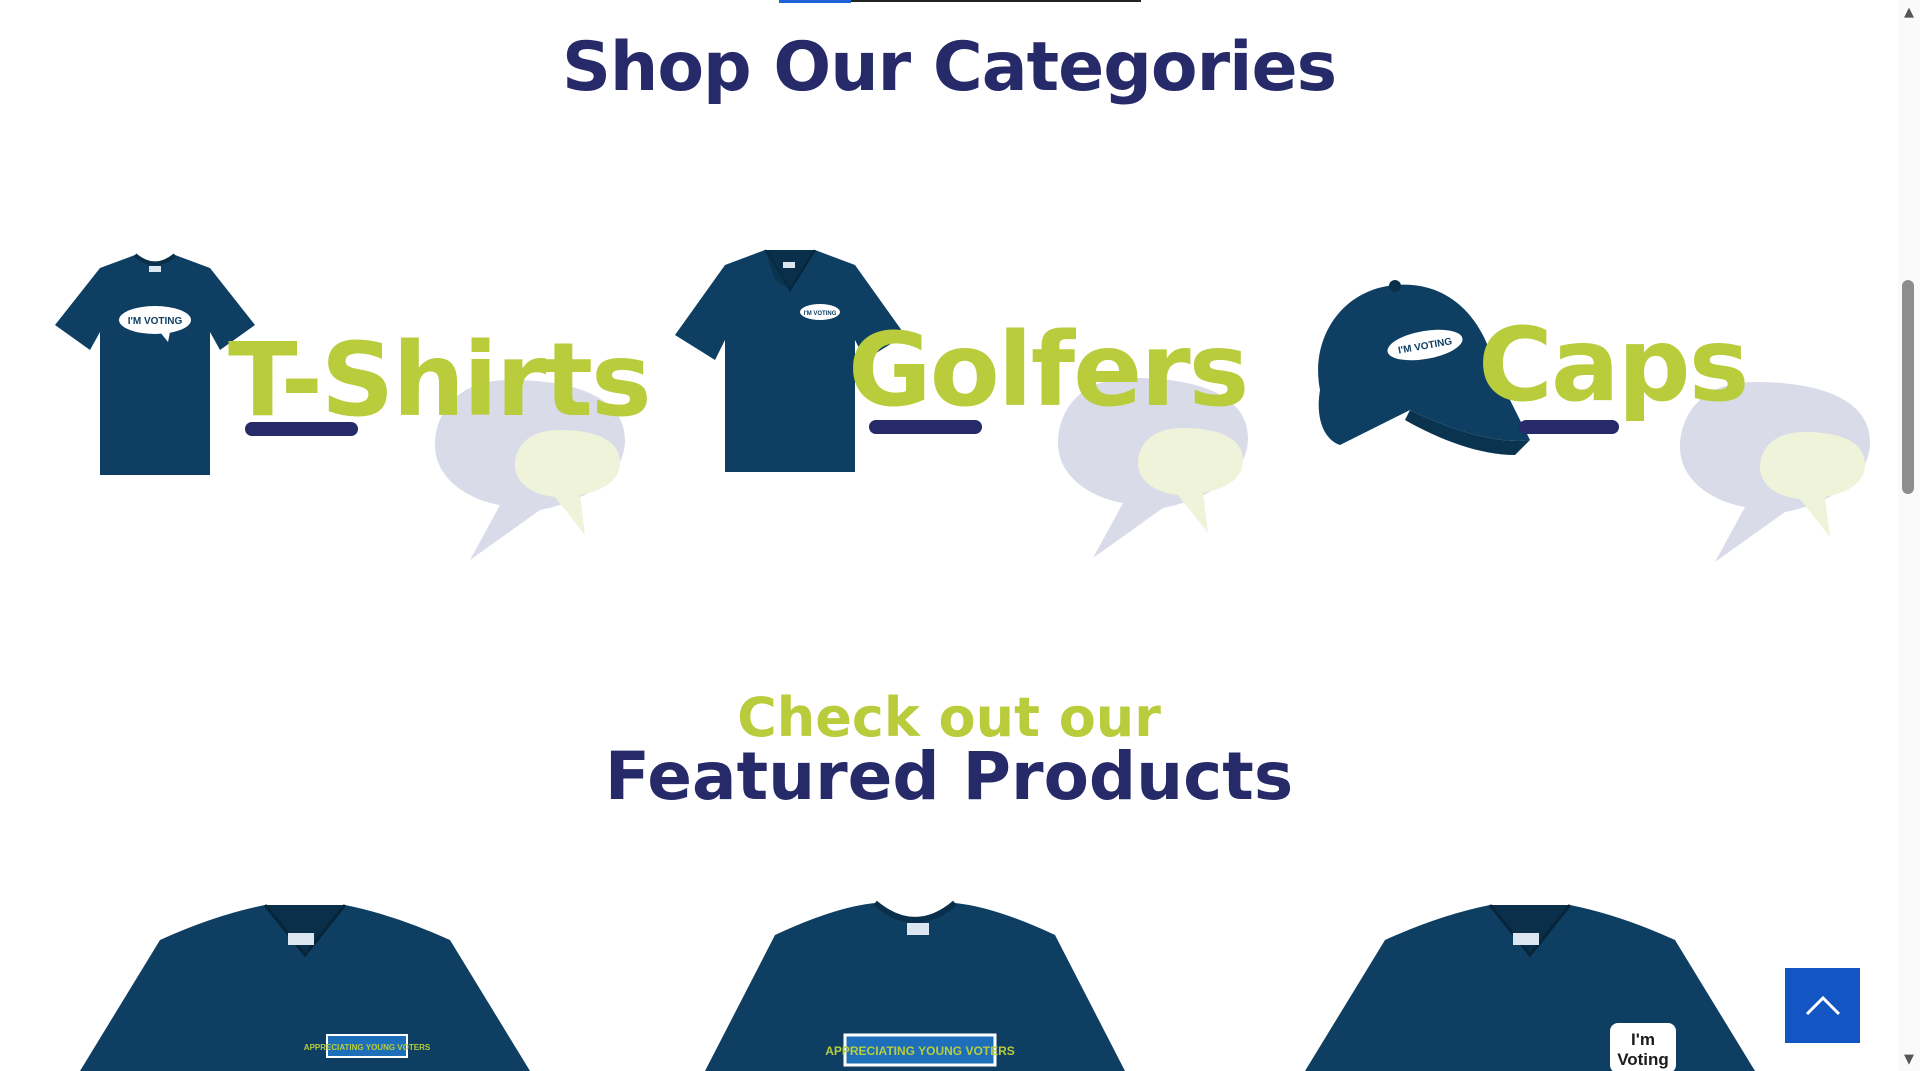  Describe the element at coordinates (915, 985) in the screenshot. I see `featured-tshirt-image: APPRECIATING YOUNG VOTERS` at that location.